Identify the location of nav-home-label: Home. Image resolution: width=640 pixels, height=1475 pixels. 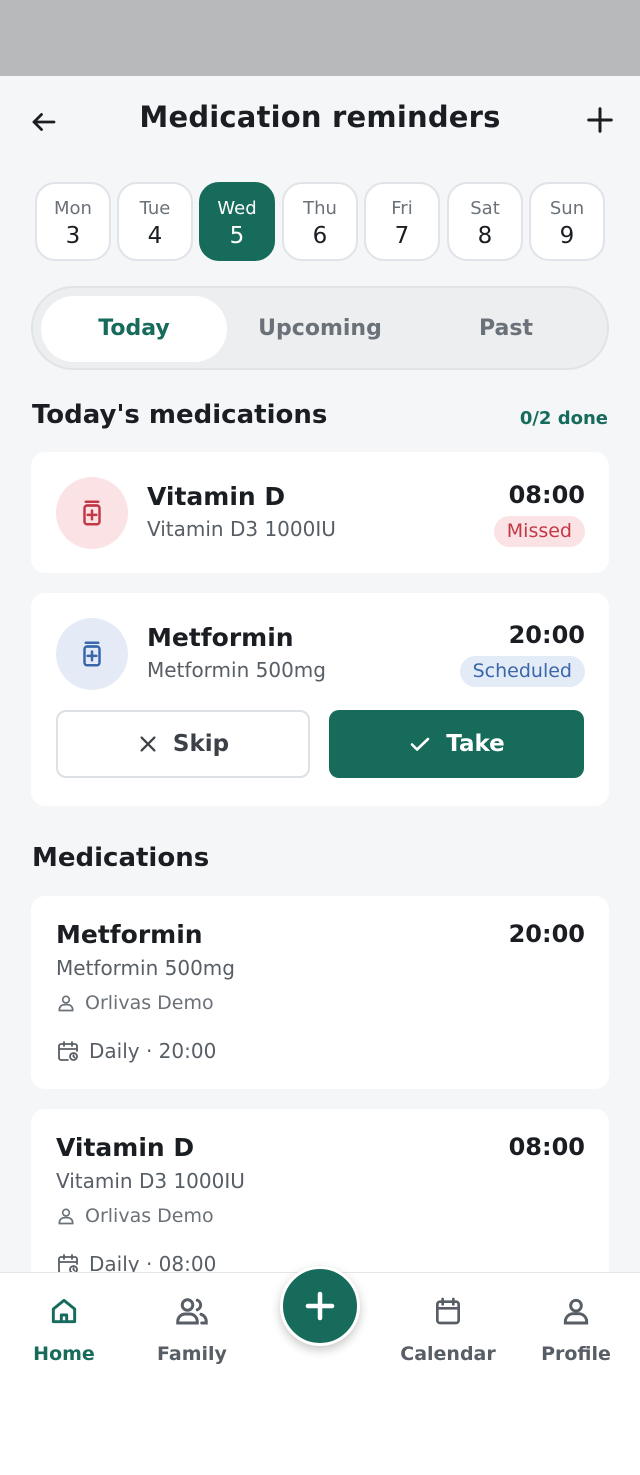
(64, 1354).